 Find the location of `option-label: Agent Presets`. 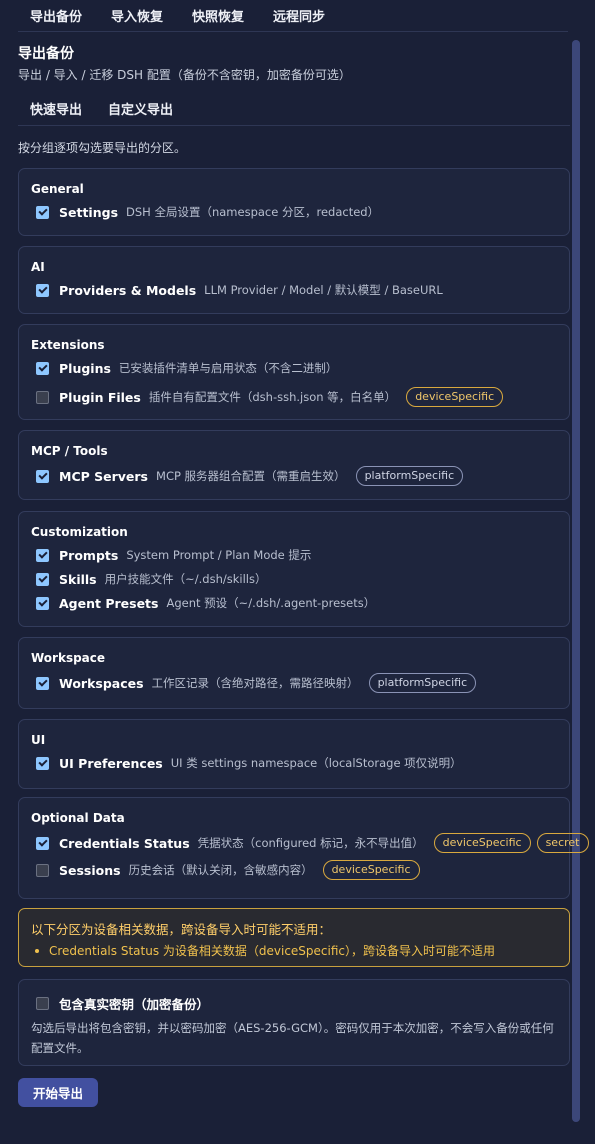

option-label: Agent Presets is located at coordinates (109, 603).